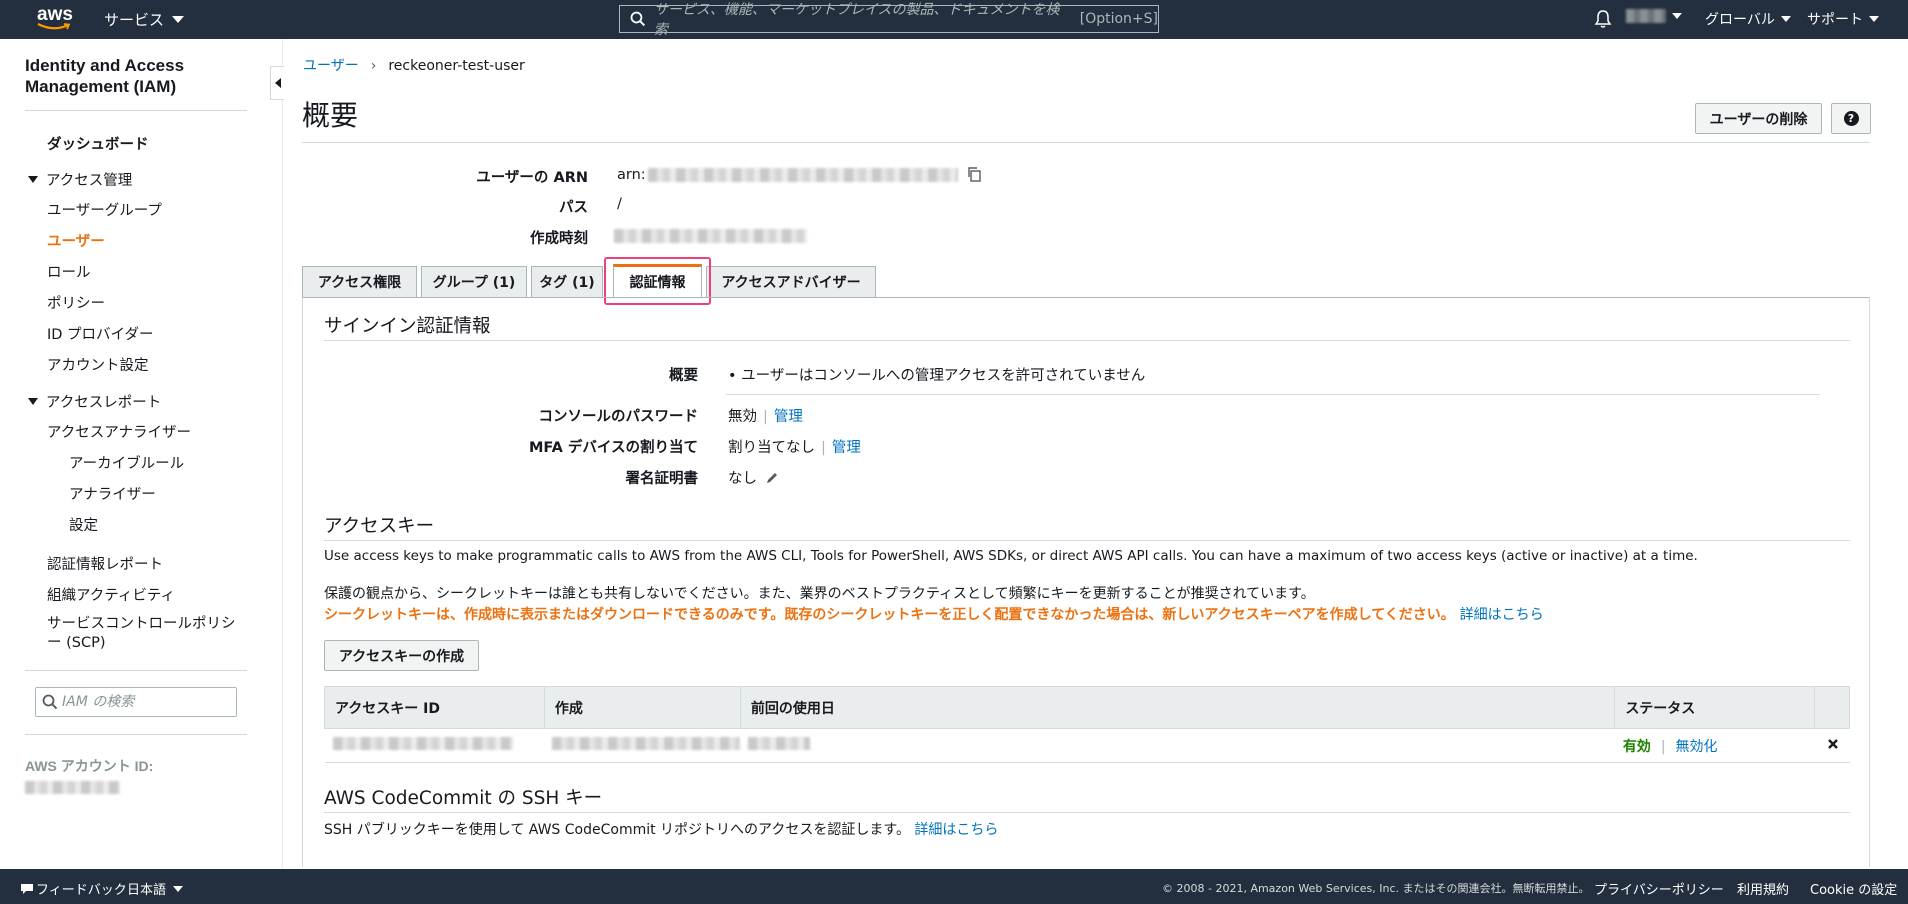 The image size is (1908, 904). What do you see at coordinates (800, 174) in the screenshot?
I see `arn-value: arn:` at bounding box center [800, 174].